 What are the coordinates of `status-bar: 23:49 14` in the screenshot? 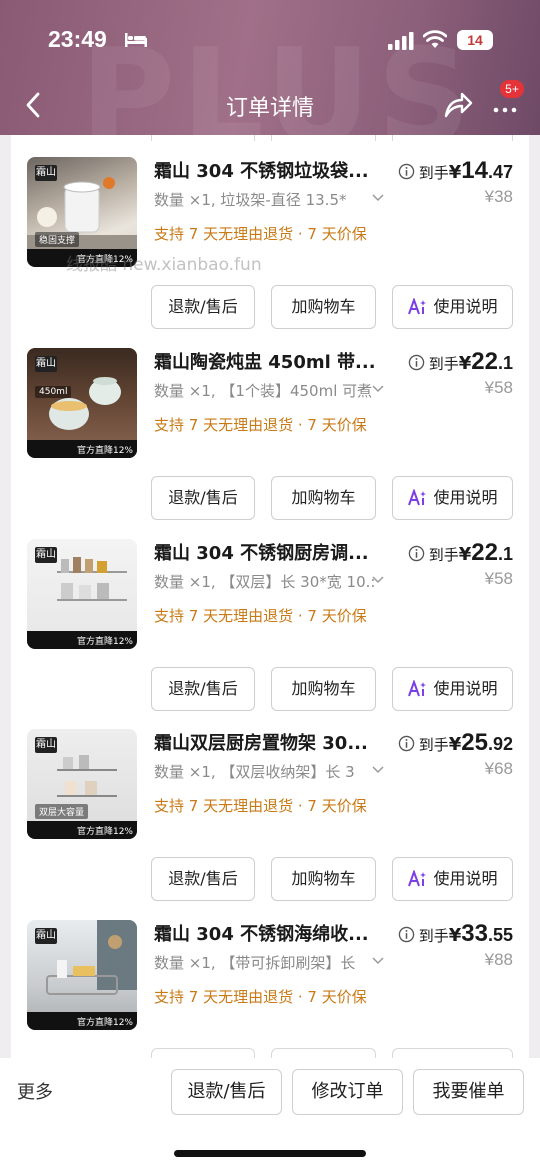 It's located at (270, 40).